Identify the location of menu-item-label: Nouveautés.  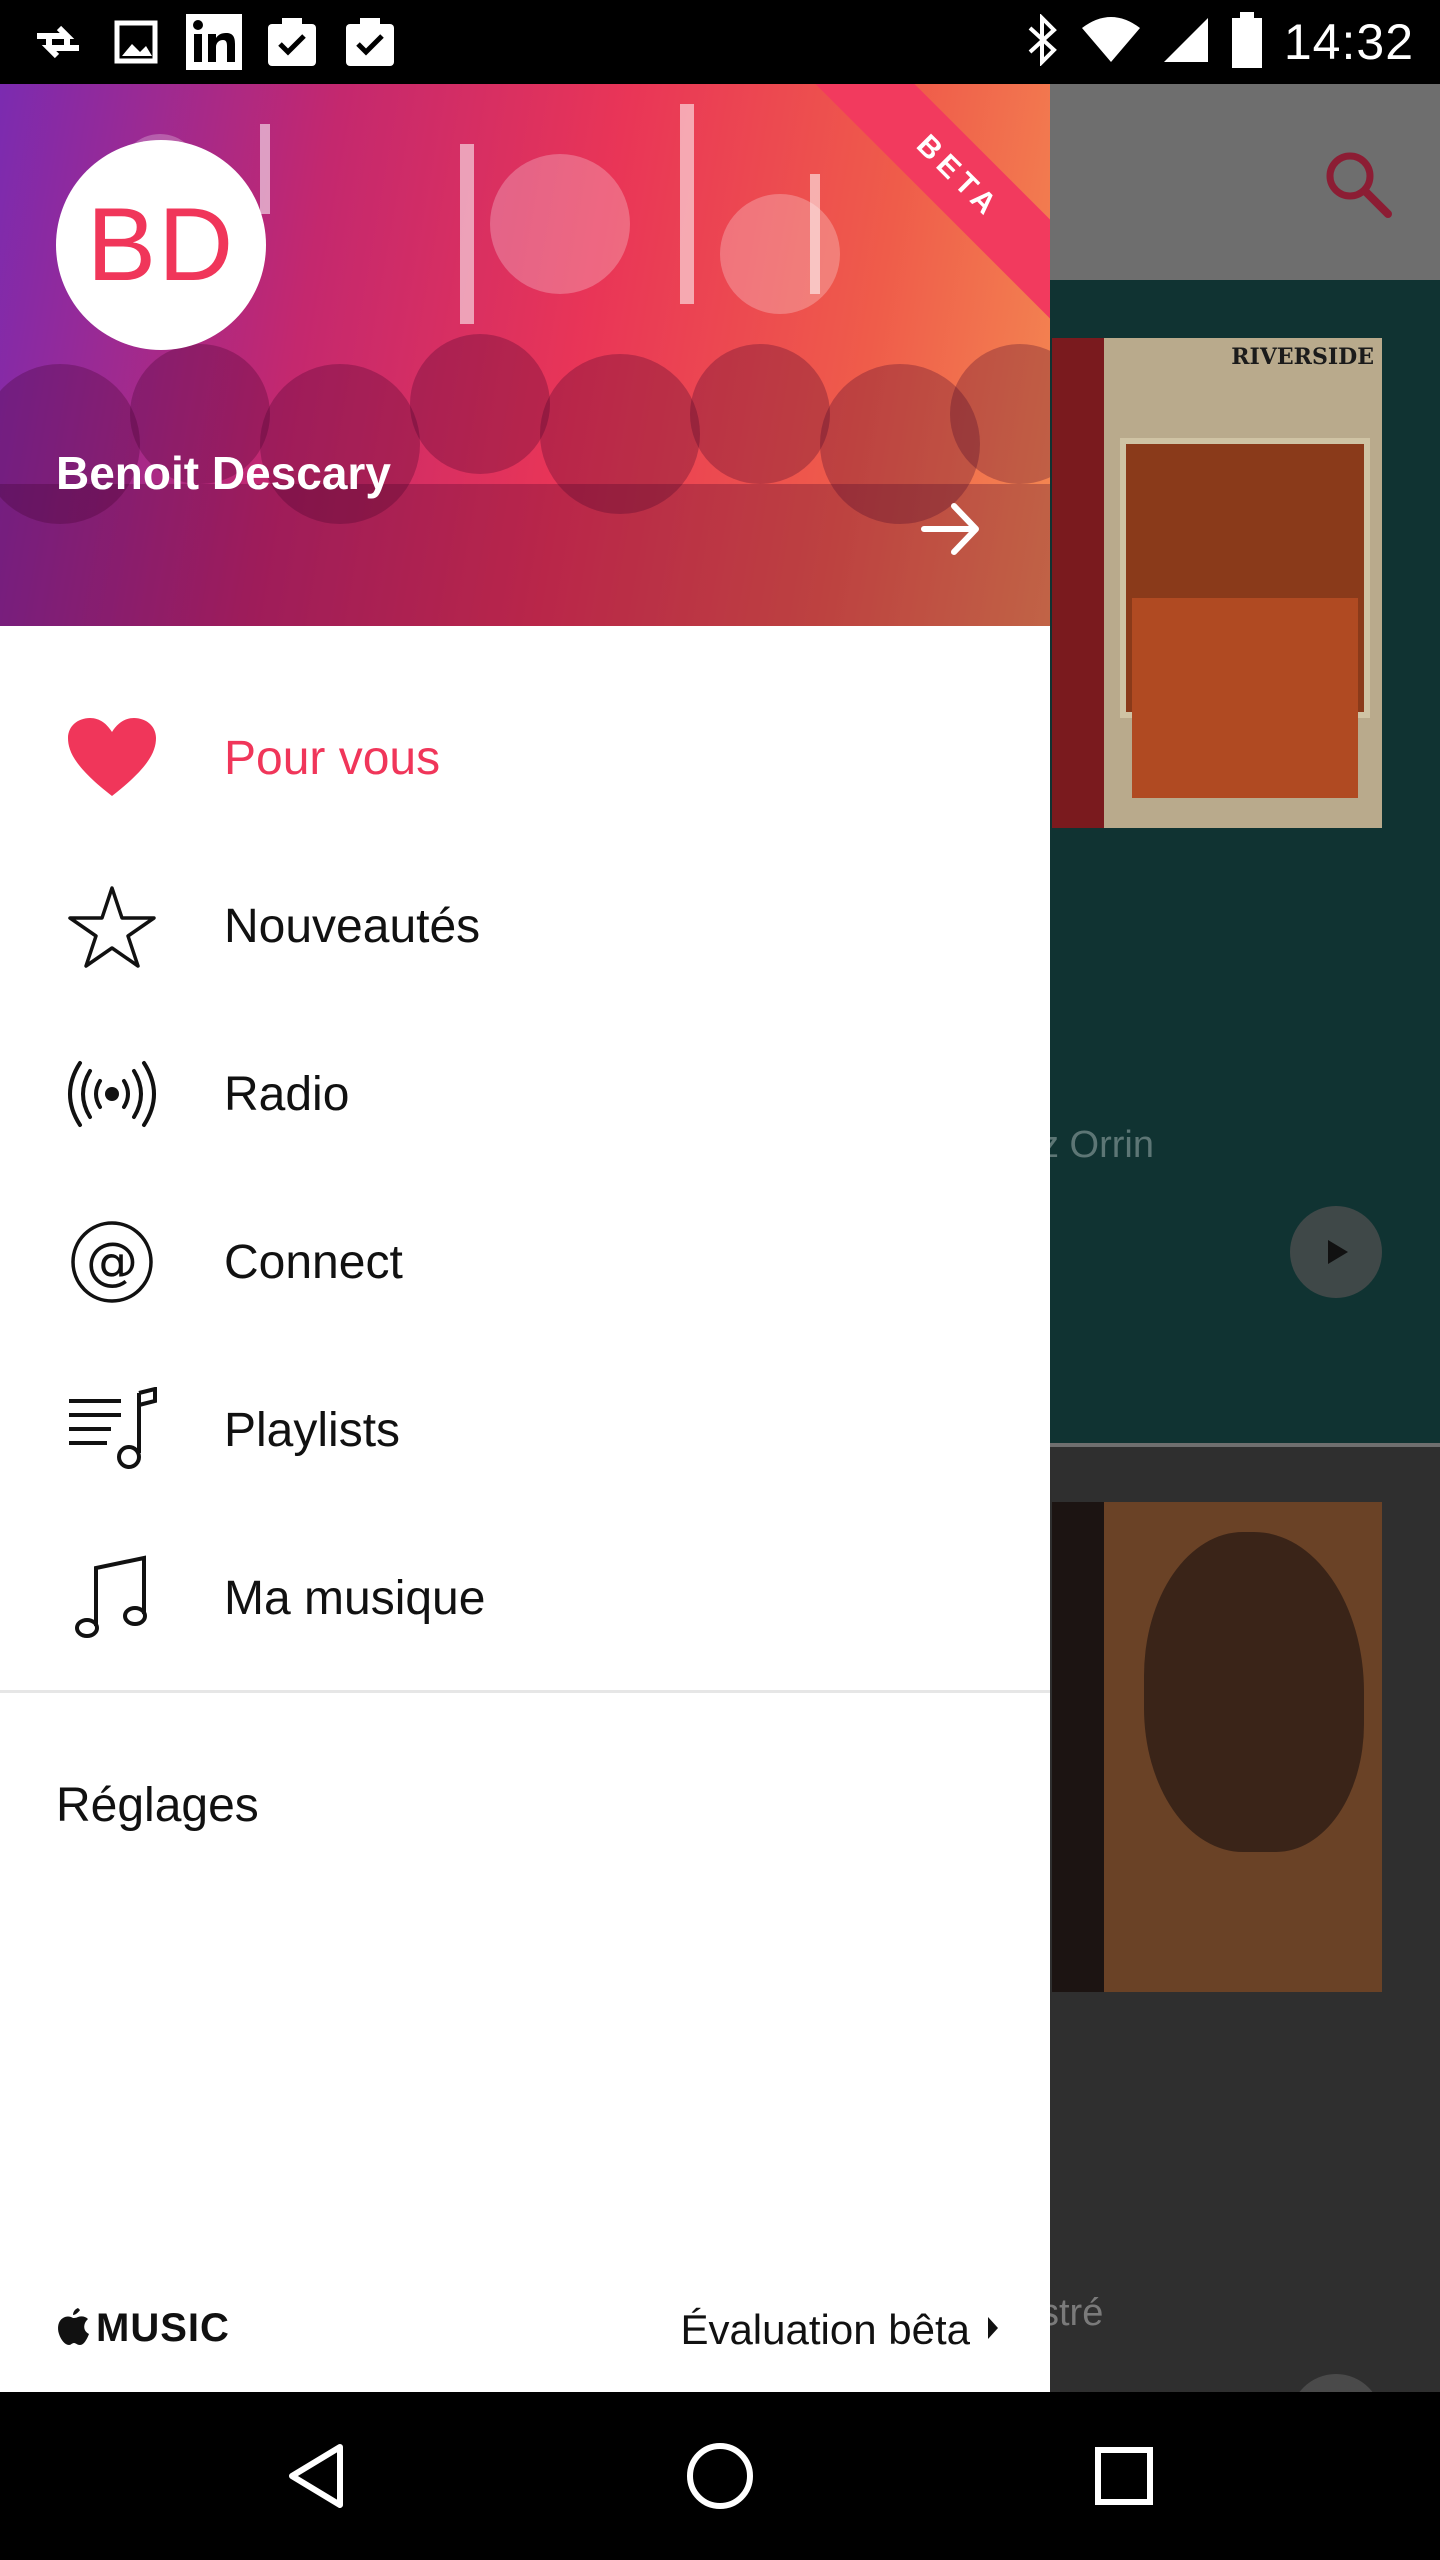
(352, 926).